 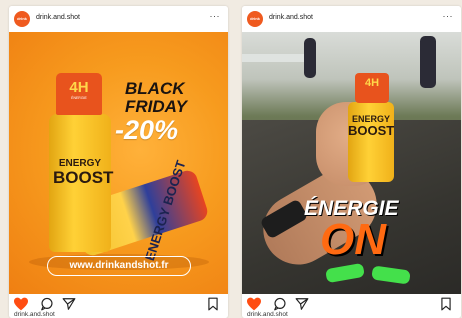 What do you see at coordinates (156, 106) in the screenshot?
I see `promo-line-2: FRIDAY` at bounding box center [156, 106].